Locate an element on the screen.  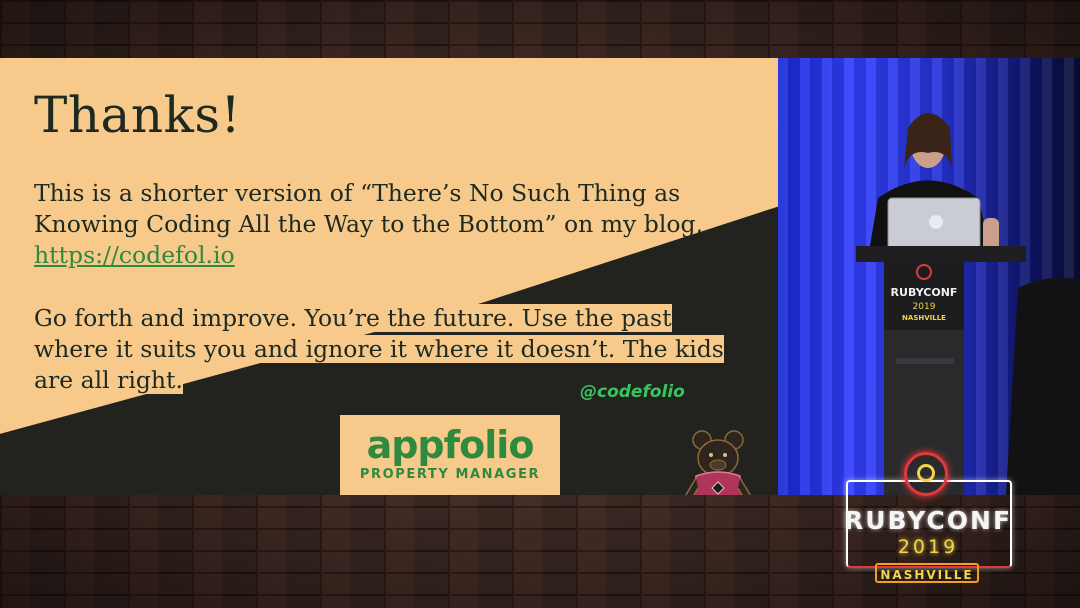
podium-year: 2019 is located at coordinates (924, 307).